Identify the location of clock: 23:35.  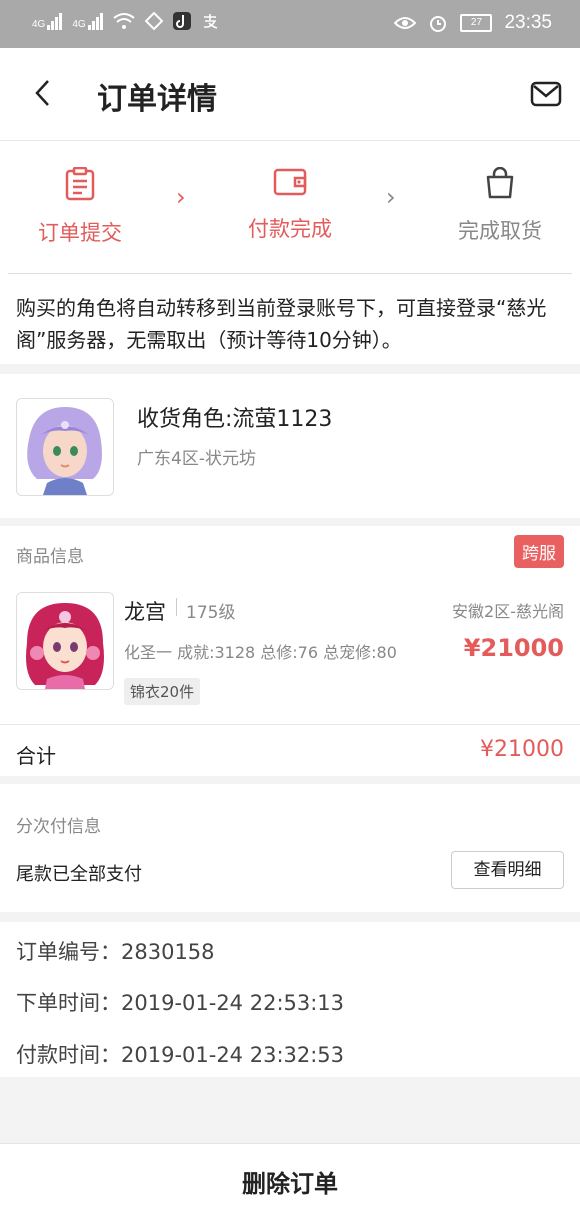
(528, 22).